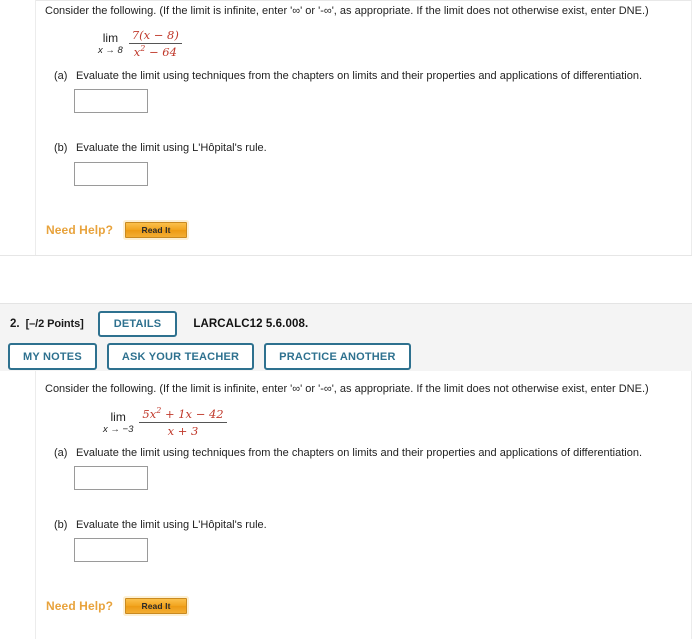 The width and height of the screenshot is (700, 639). Describe the element at coordinates (192, 414) in the screenshot. I see `numerator-rest: + 1x − 42` at that location.